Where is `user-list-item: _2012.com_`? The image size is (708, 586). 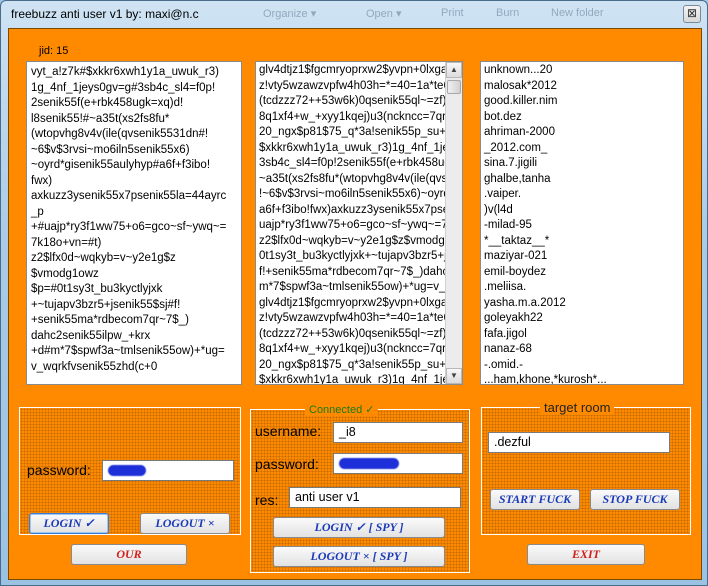
user-list-item: _2012.com_ is located at coordinates (582, 149).